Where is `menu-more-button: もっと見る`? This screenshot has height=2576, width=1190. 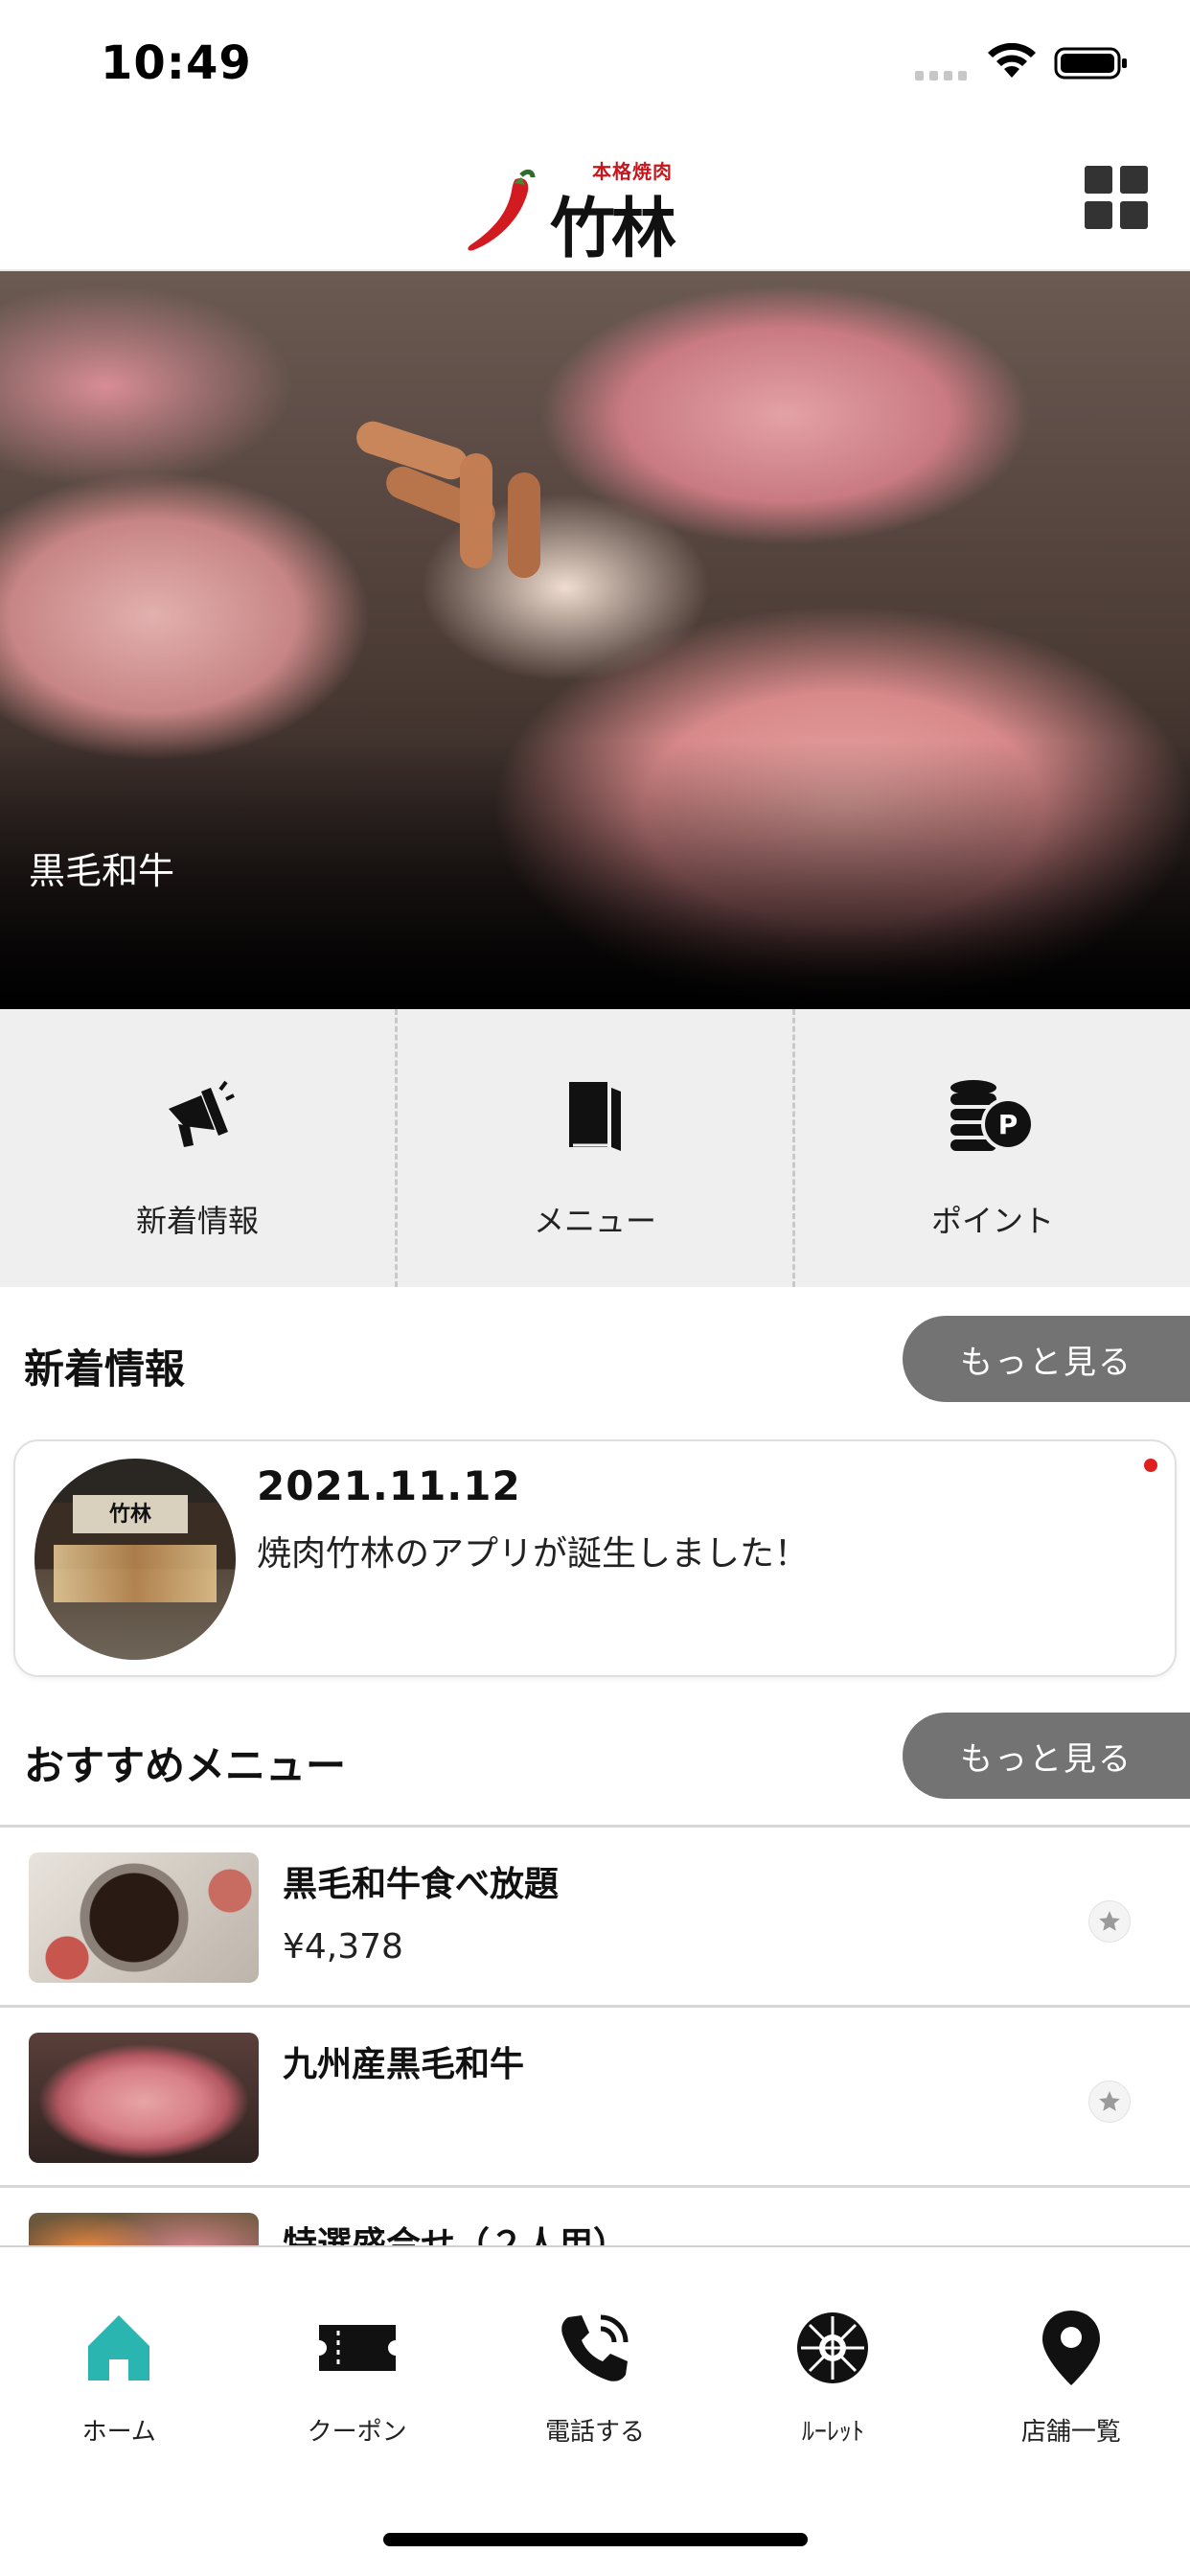 menu-more-button: もっと見る is located at coordinates (1046, 1756).